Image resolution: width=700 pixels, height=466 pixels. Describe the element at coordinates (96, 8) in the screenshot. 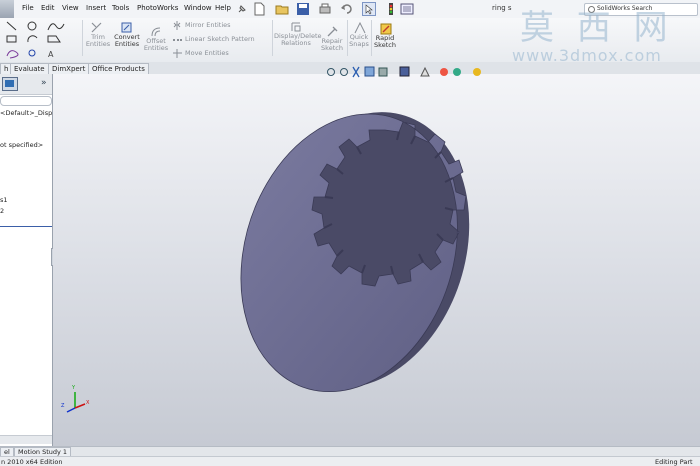

I see `menu-insert: Insert` at that location.